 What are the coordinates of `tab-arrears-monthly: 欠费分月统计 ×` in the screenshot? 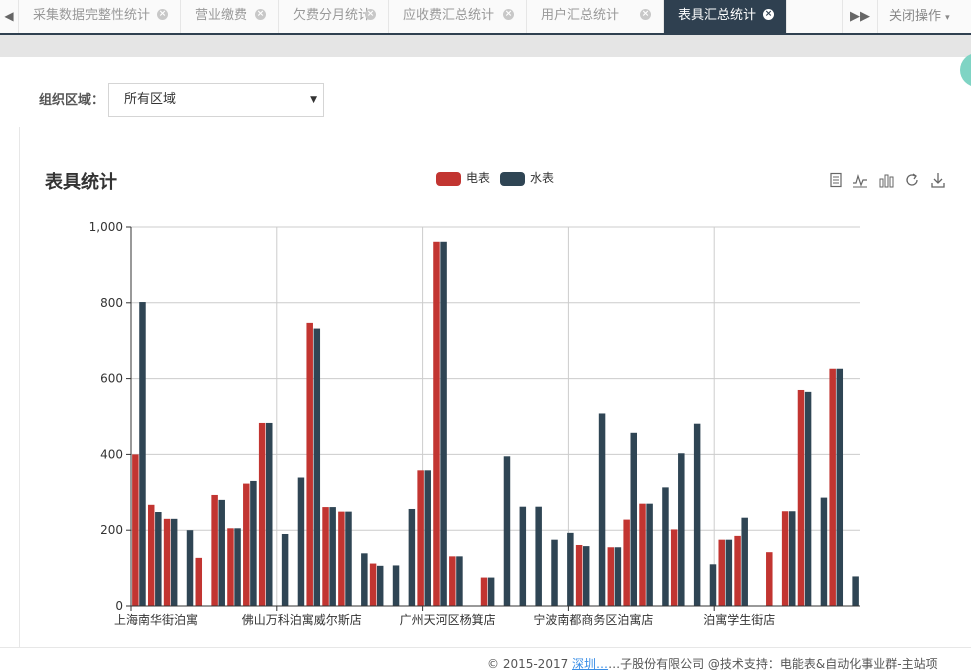 It's located at (334, 16).